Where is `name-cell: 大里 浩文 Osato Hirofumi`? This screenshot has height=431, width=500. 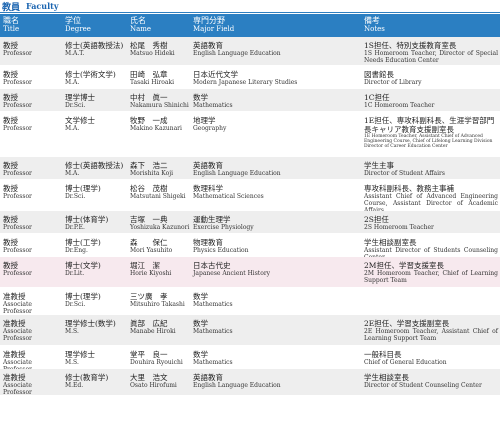 name-cell: 大里 浩文 Osato Hirofumi is located at coordinates (160, 381).